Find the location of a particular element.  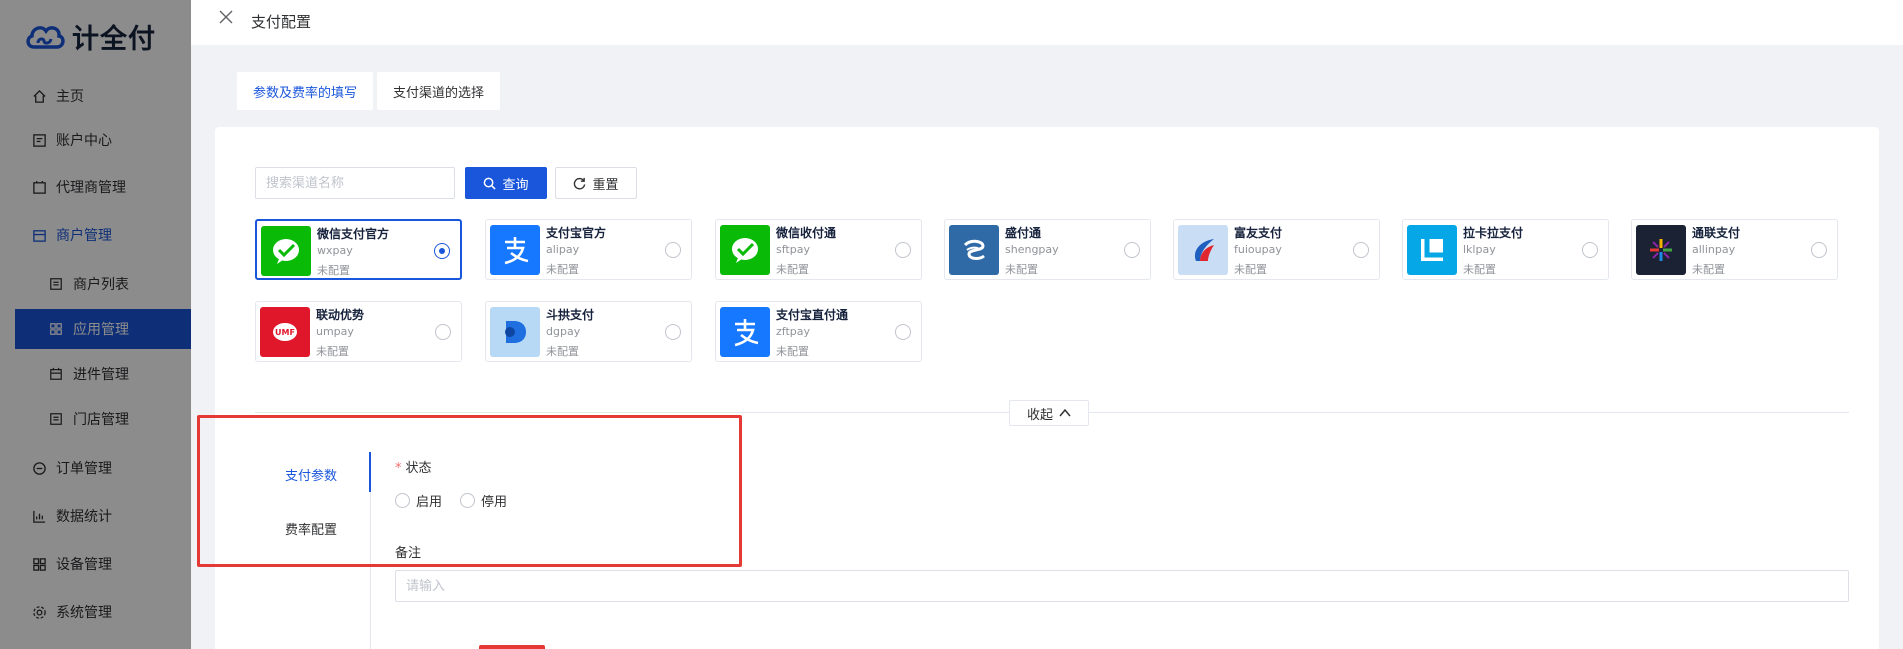

channel-card-umpay: UMF 联动优势 umpay 未配置 is located at coordinates (358, 331).